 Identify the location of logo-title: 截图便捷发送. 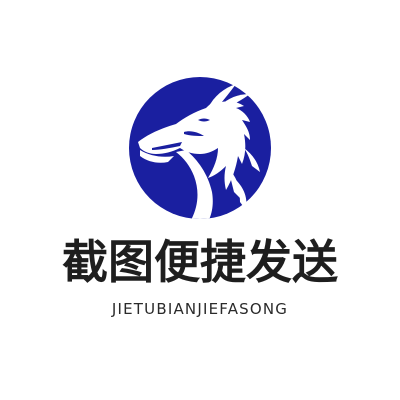
(200, 262).